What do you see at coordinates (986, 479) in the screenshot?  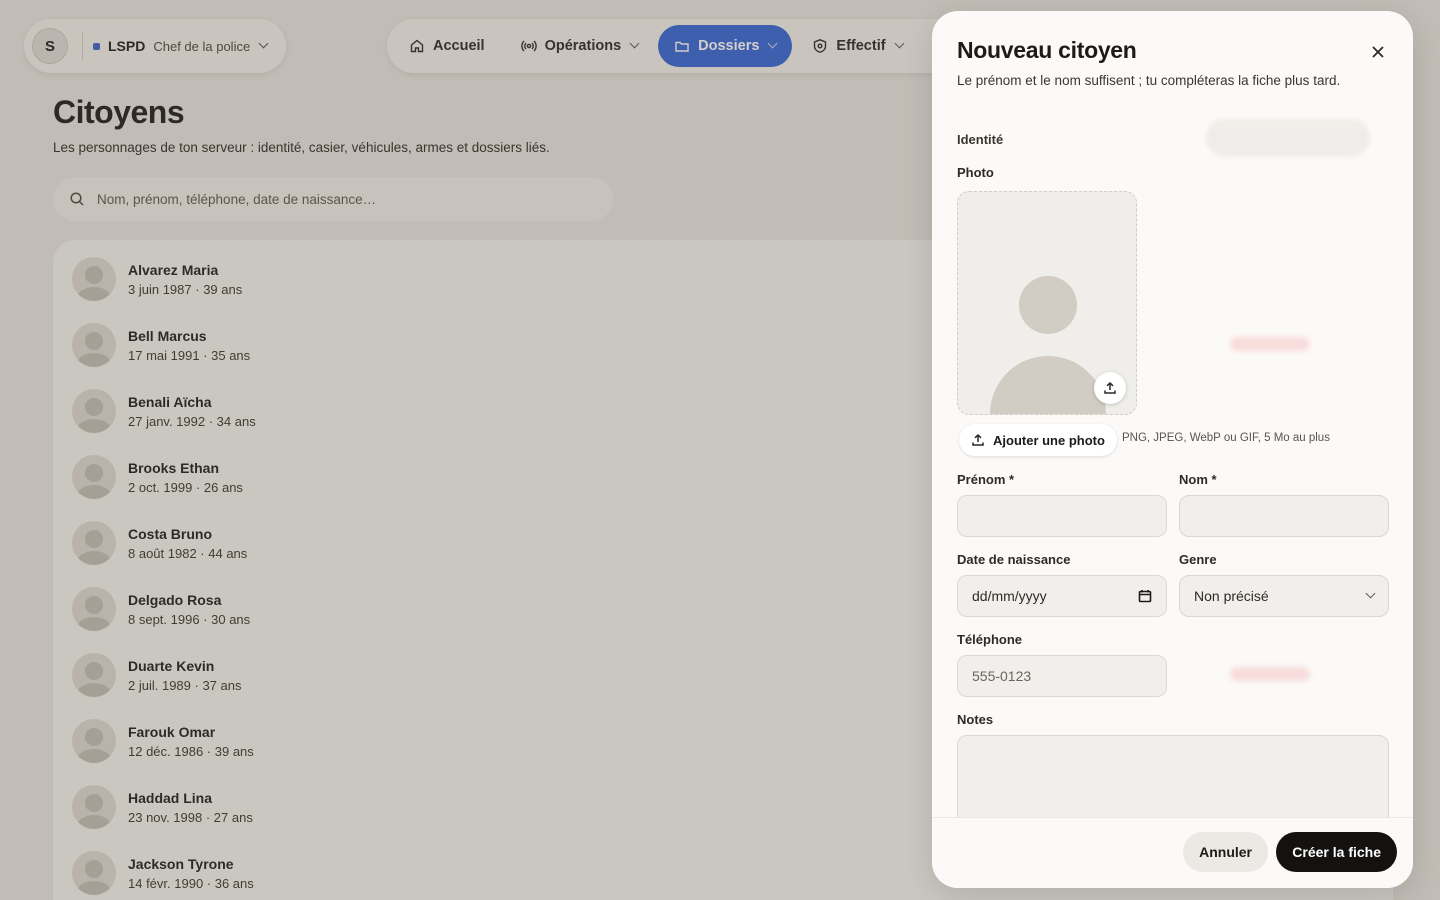 I see `prenom-label: Prénom *` at bounding box center [986, 479].